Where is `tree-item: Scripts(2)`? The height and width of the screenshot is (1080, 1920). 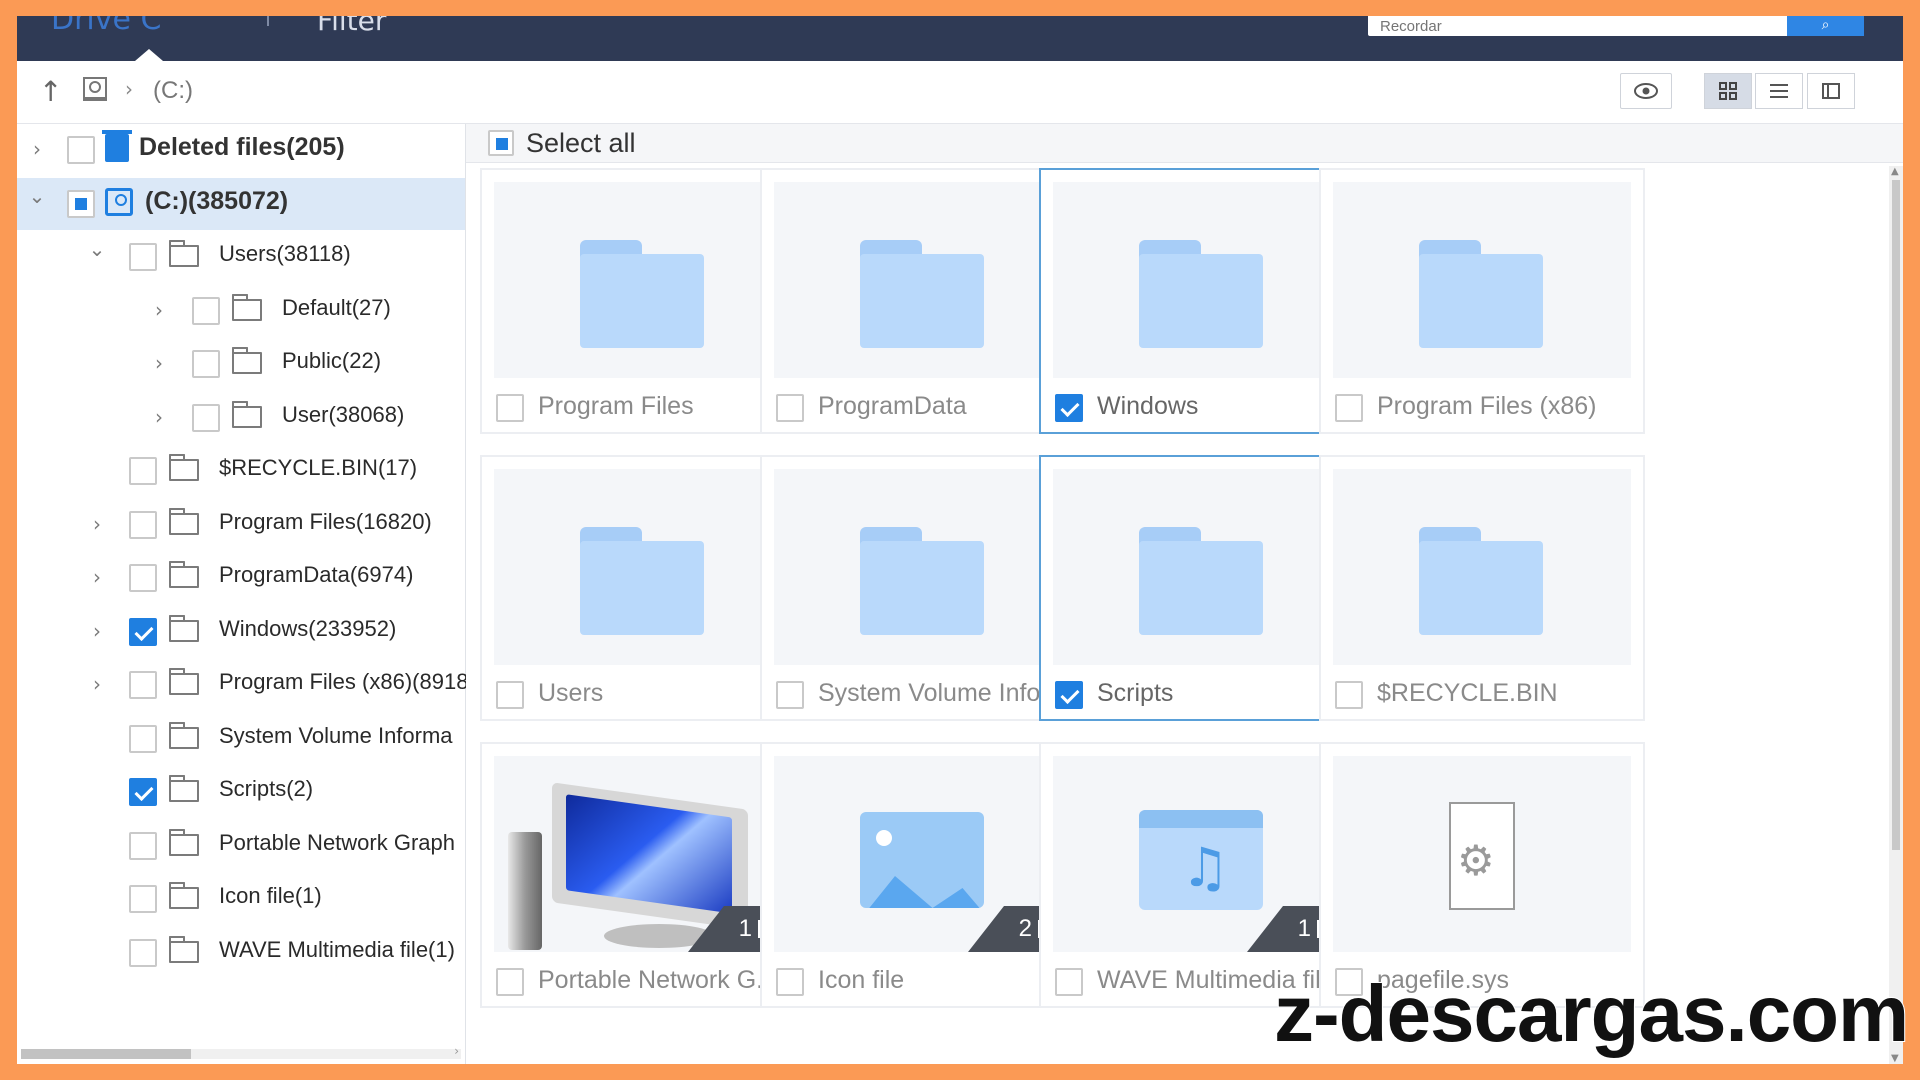
tree-item: Scripts(2) is located at coordinates (241, 792).